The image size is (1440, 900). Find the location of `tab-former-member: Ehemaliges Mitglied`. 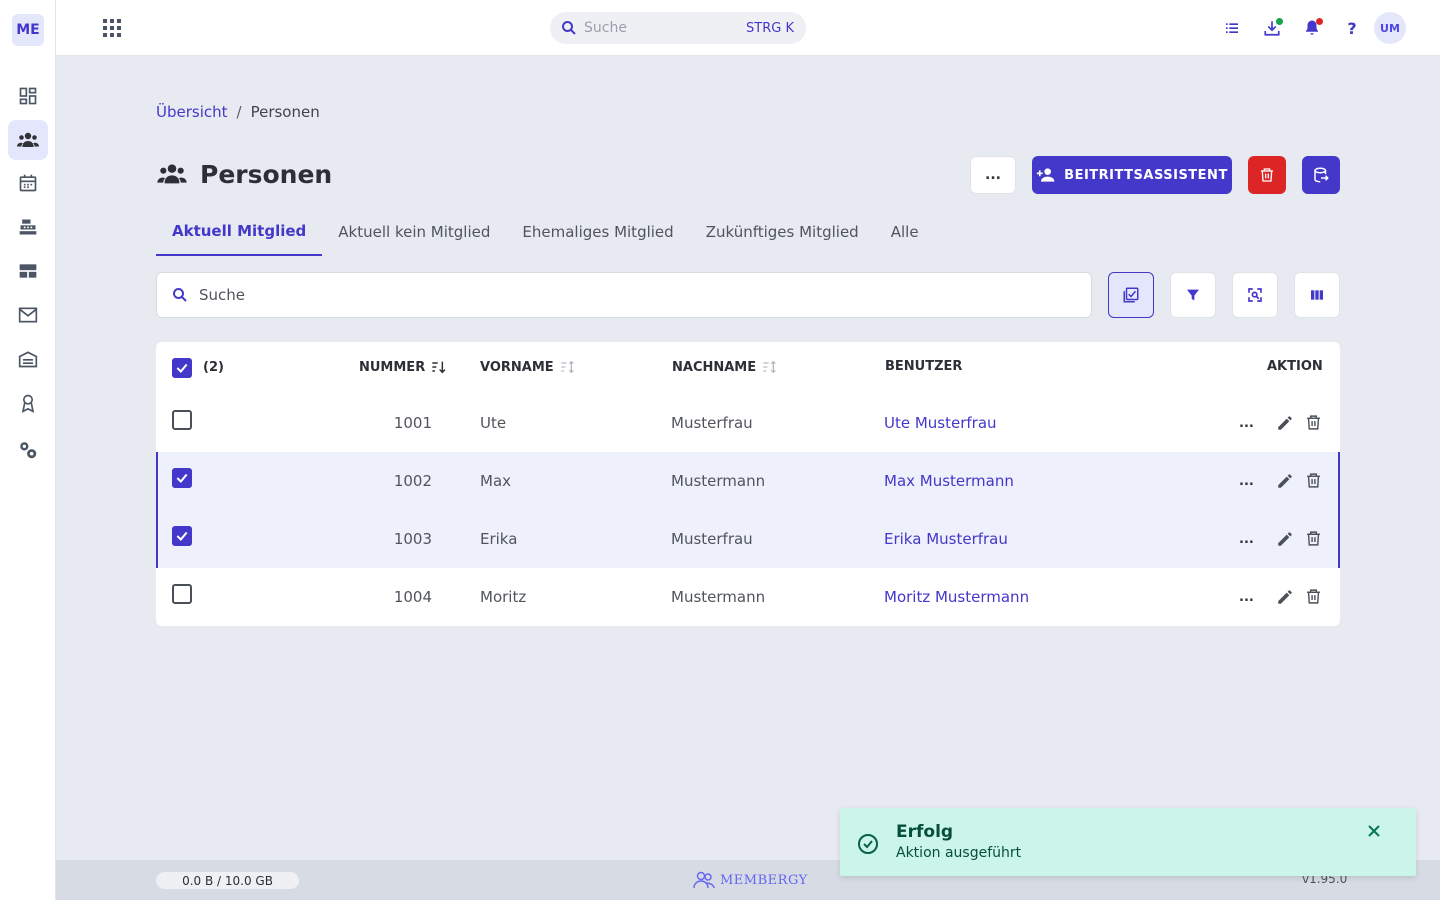

tab-former-member: Ehemaliges Mitglied is located at coordinates (597, 232).